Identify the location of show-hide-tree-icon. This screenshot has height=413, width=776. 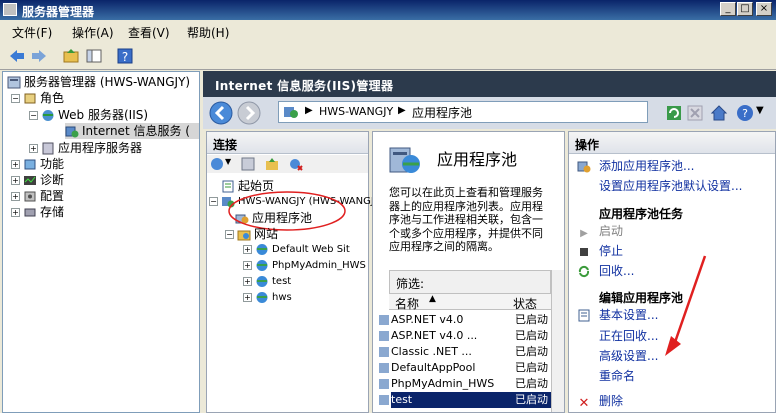
(94, 56).